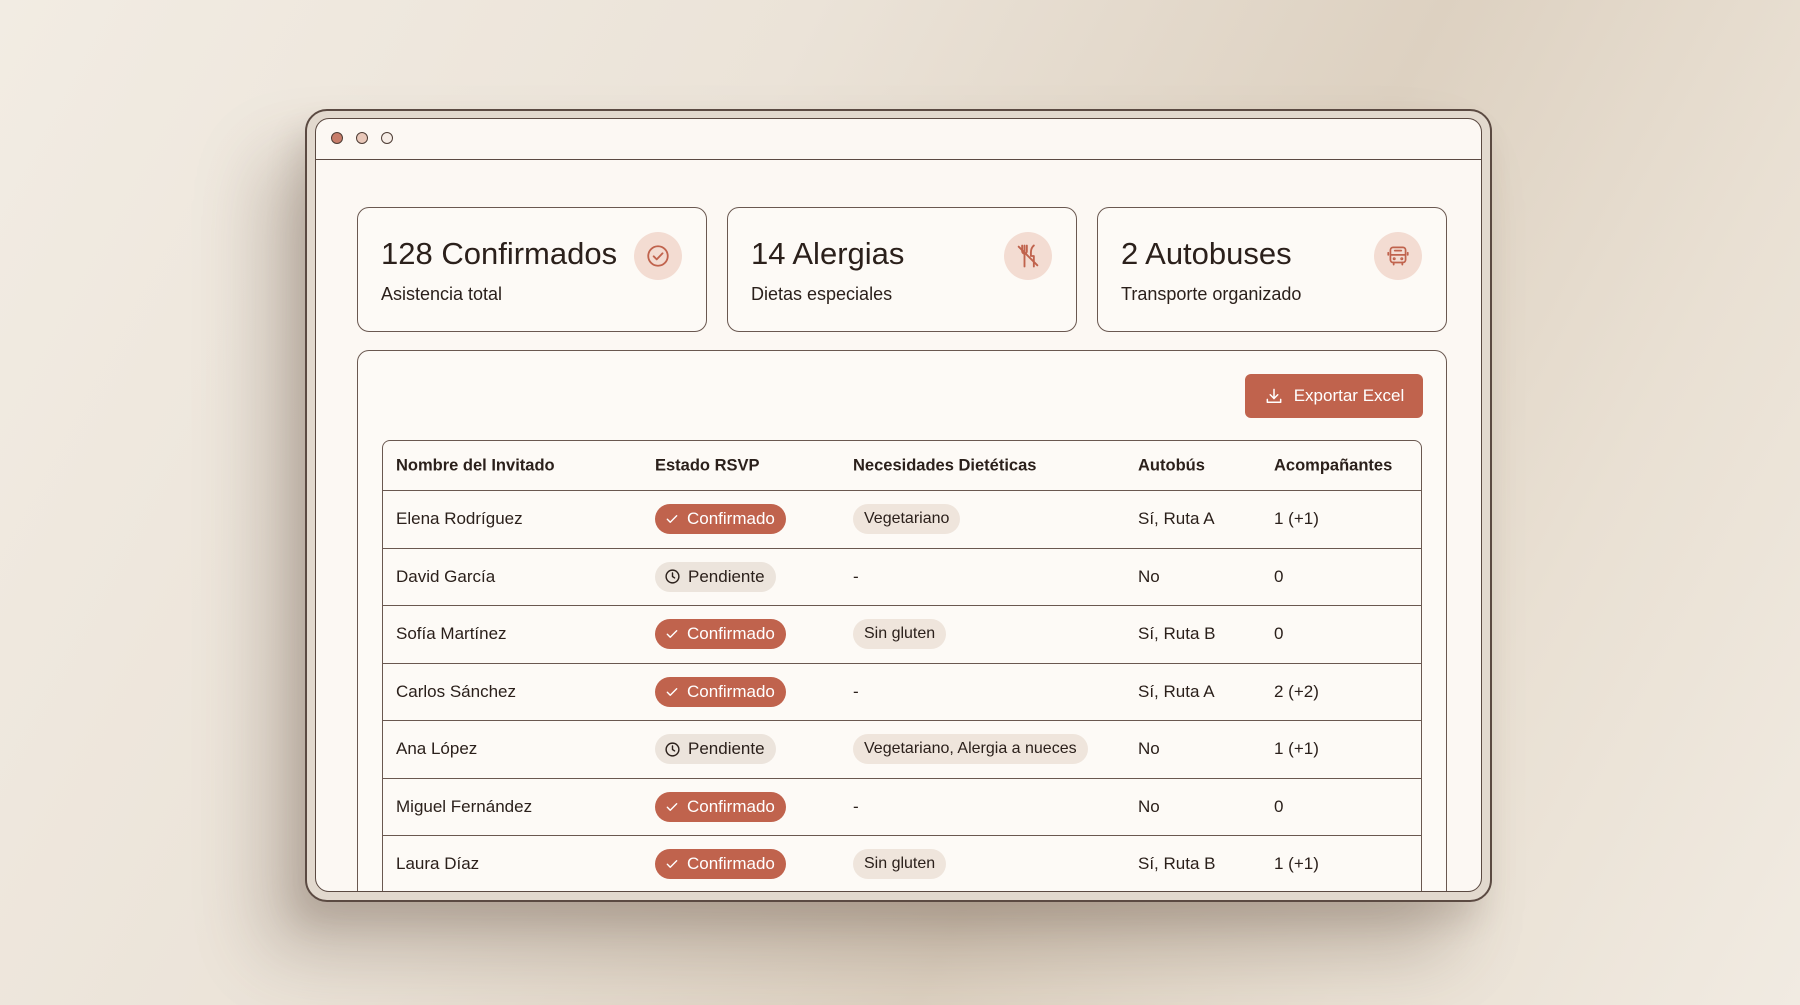 Image resolution: width=1800 pixels, height=1005 pixels. I want to click on guest-name: Sofía Martínez, so click(451, 634).